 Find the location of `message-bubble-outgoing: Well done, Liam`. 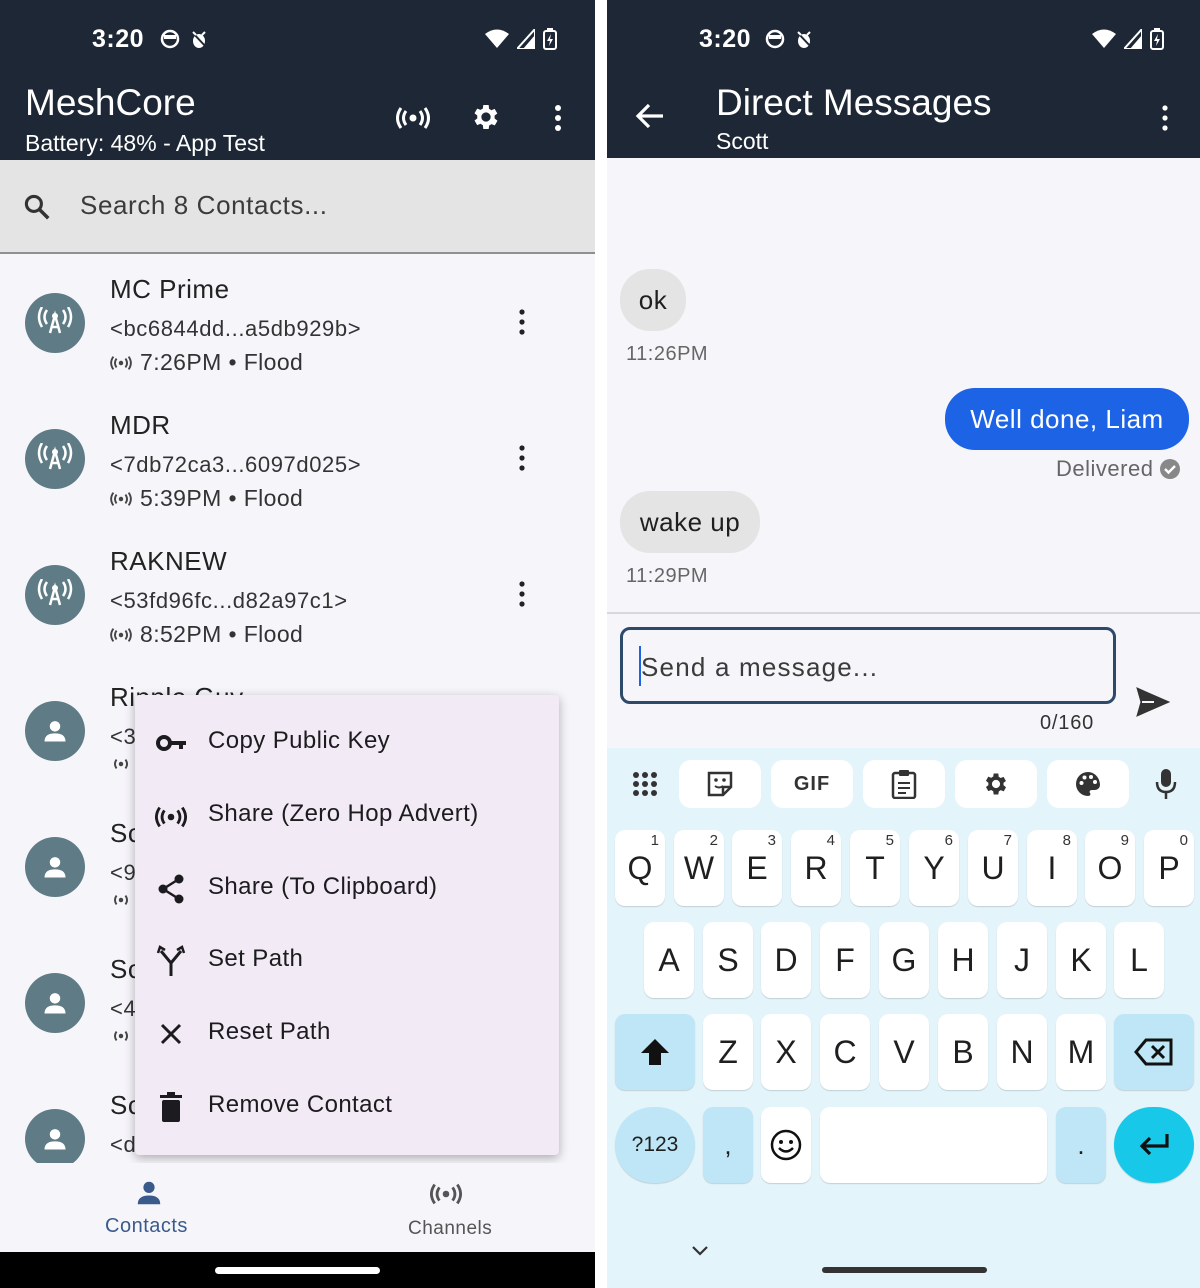

message-bubble-outgoing: Well done, Liam is located at coordinates (1067, 419).